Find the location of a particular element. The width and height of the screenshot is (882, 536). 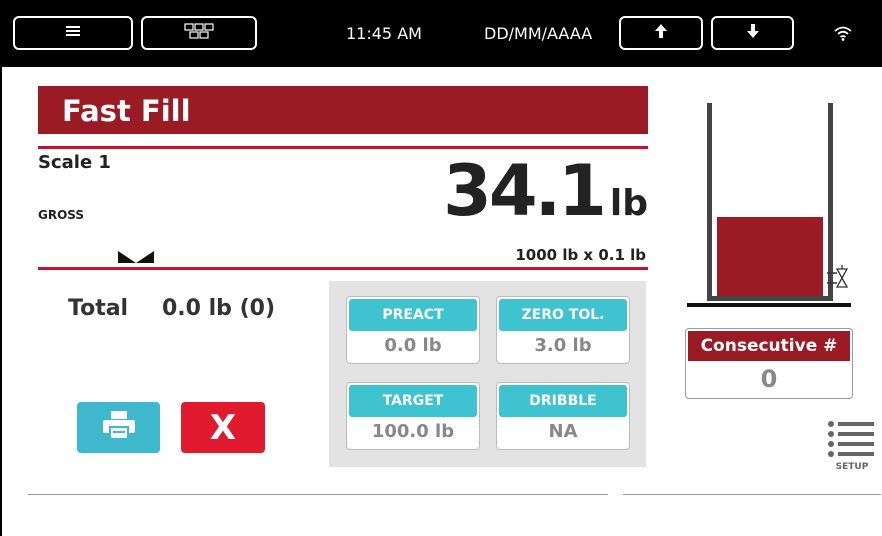

hamburger-icon is located at coordinates (73, 33).